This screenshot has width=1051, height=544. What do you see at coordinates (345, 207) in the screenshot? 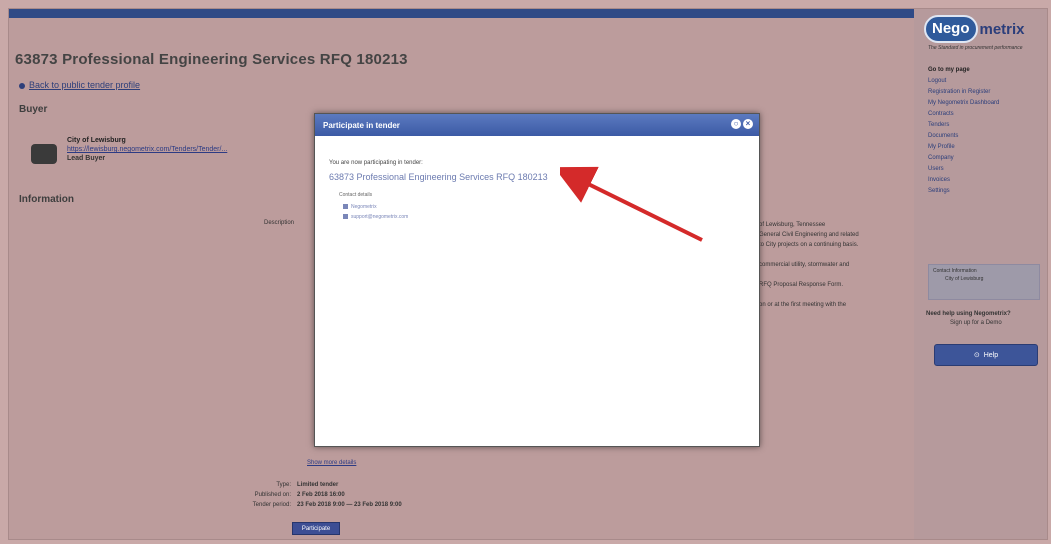
I see `contact-icon` at bounding box center [345, 207].